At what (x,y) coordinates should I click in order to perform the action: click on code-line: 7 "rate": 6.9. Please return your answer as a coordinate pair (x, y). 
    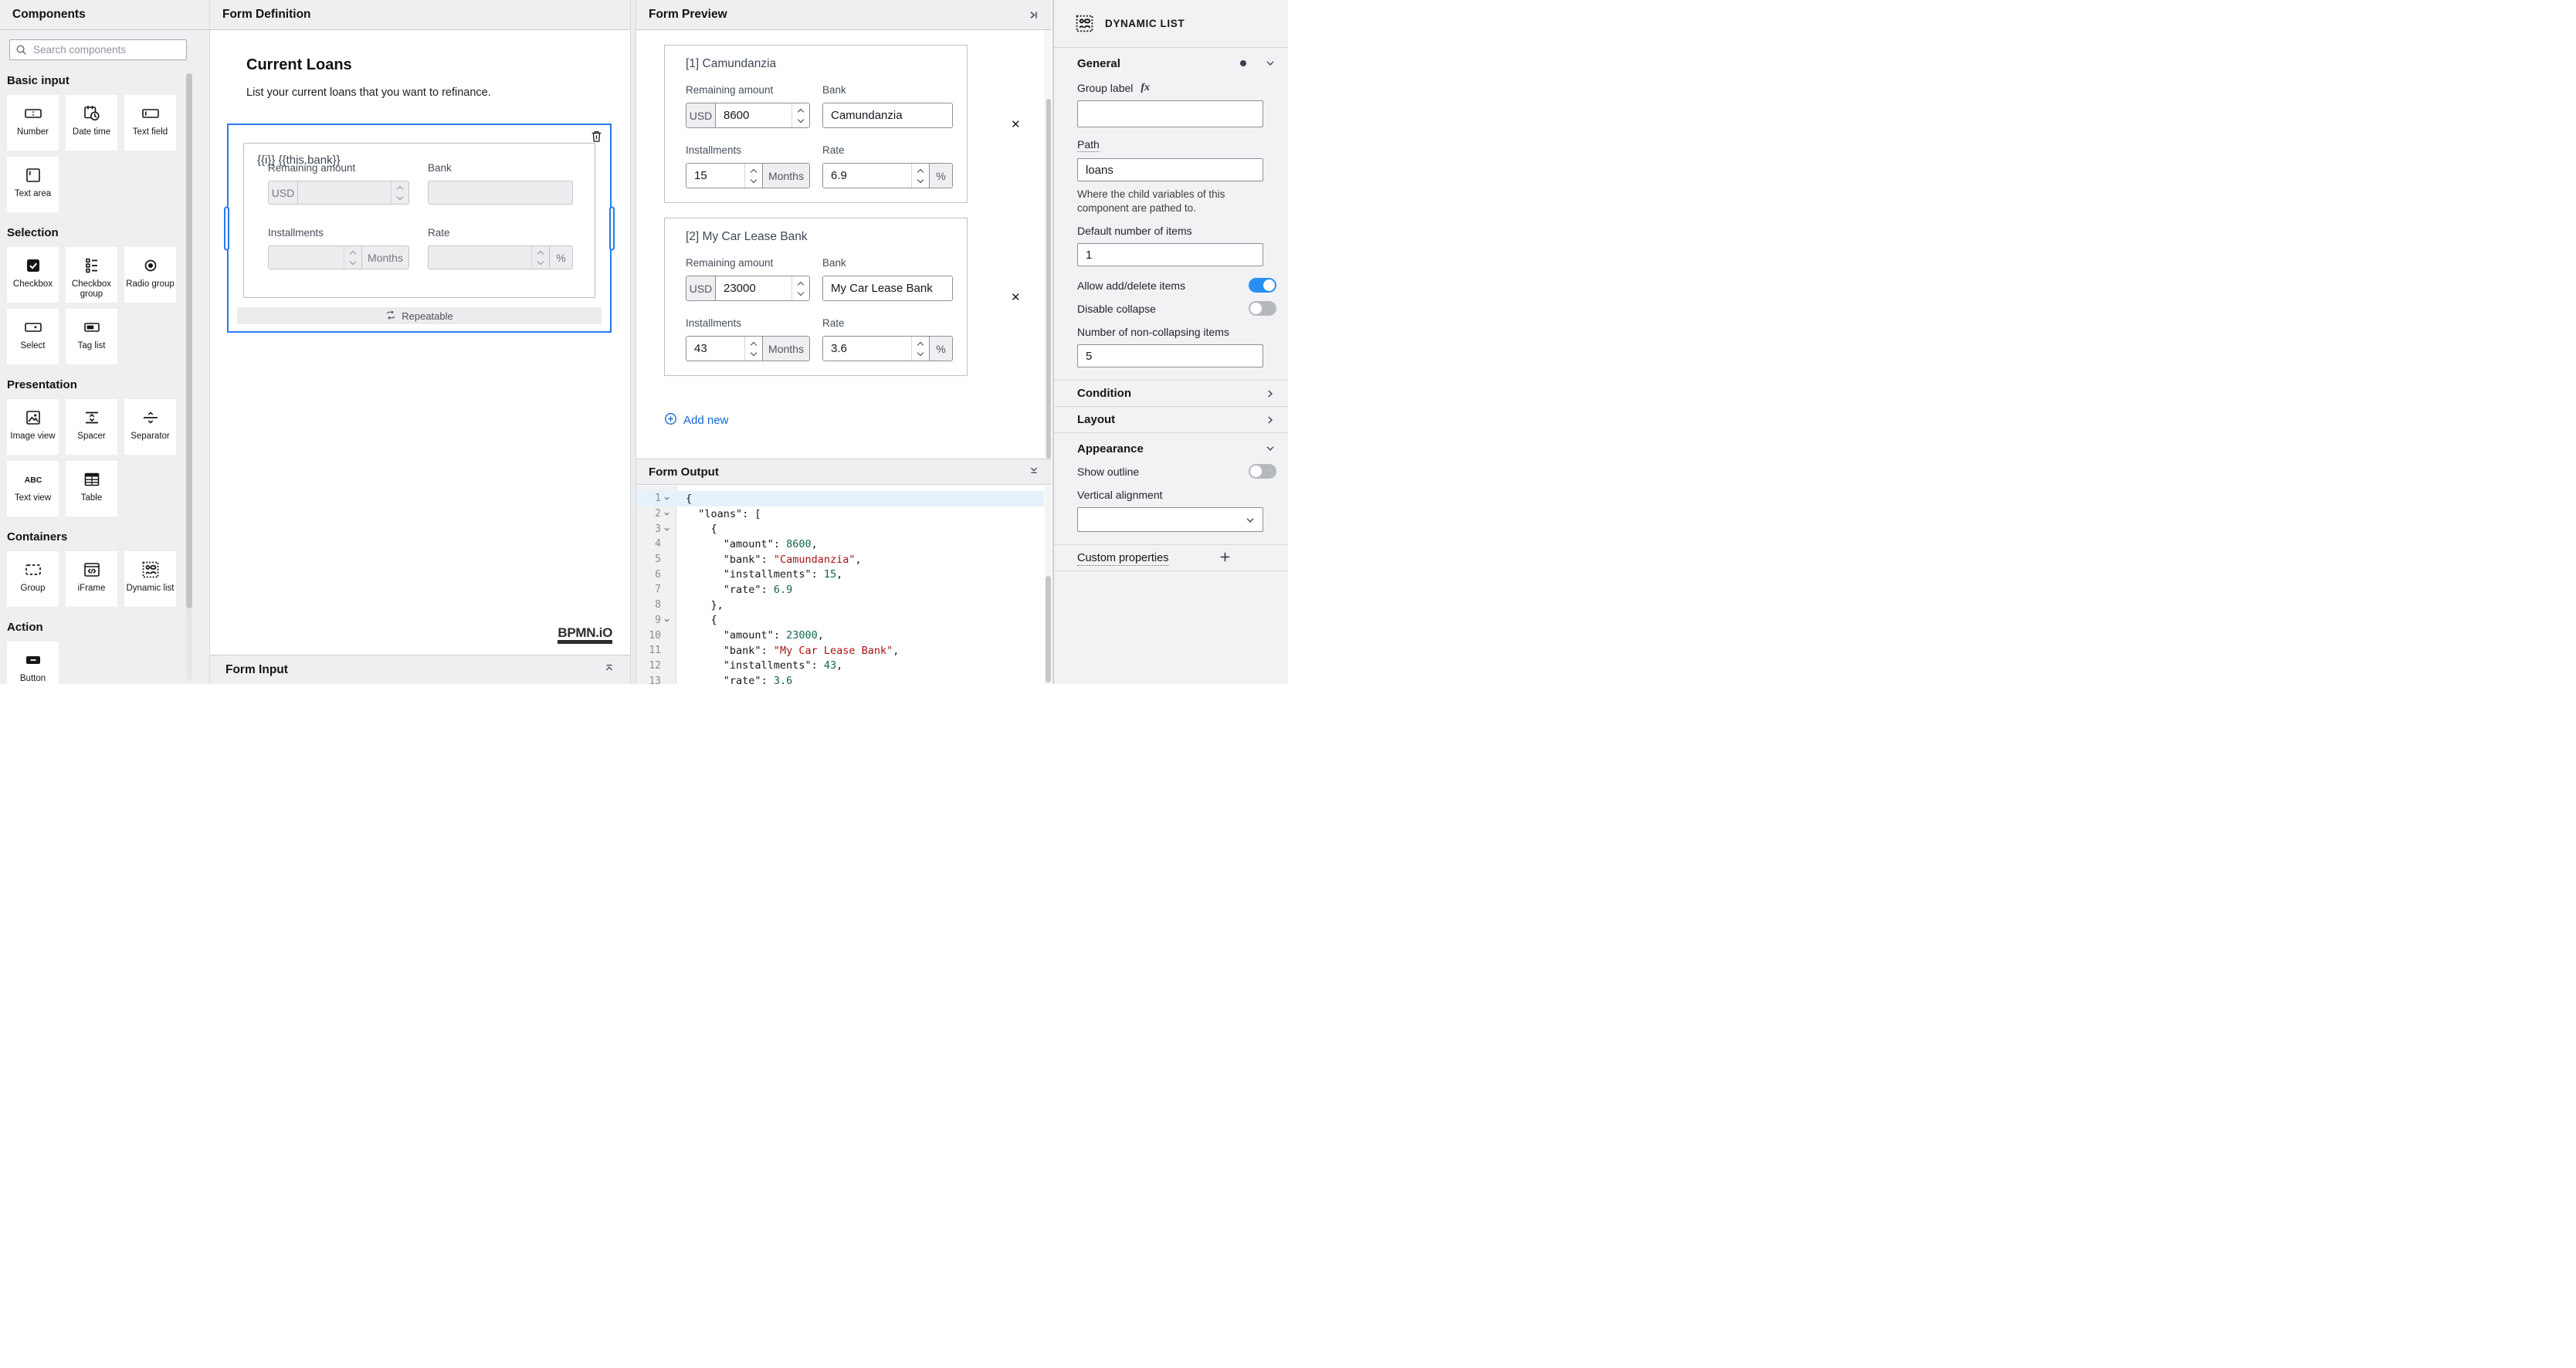
    Looking at the image, I should click on (840, 590).